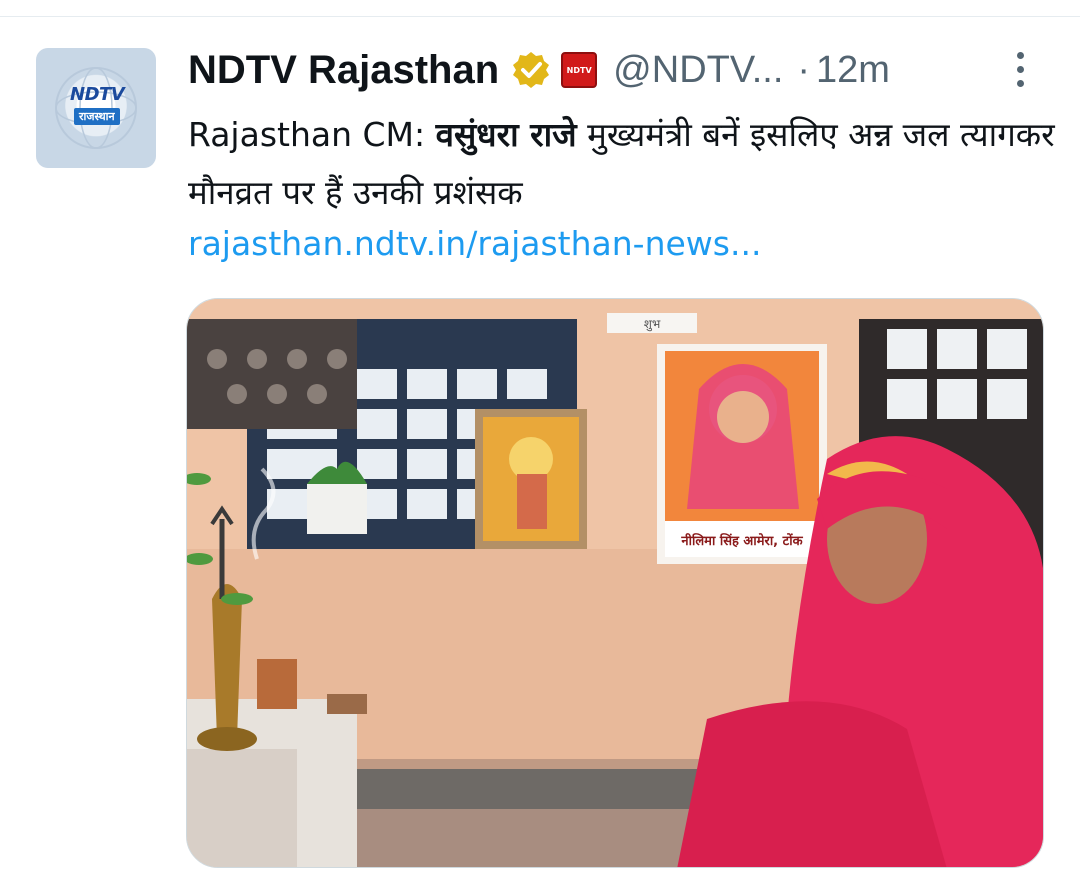  What do you see at coordinates (853, 70) in the screenshot?
I see `timestamp: 12m` at bounding box center [853, 70].